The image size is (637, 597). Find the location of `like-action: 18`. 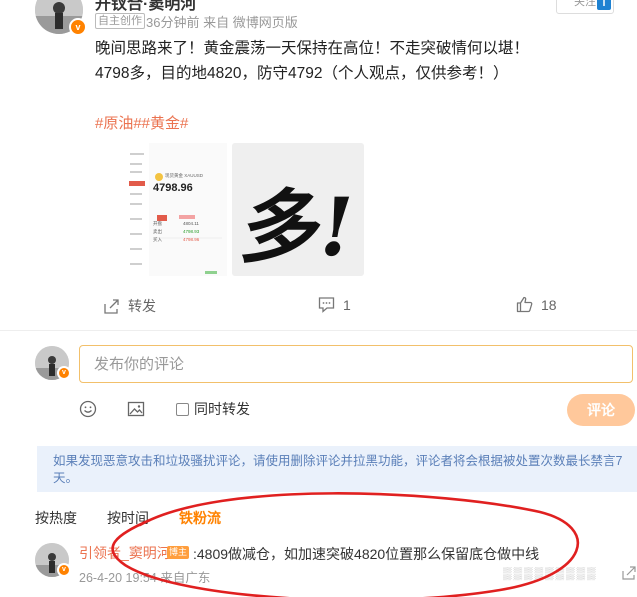

like-action: 18 is located at coordinates (536, 304).